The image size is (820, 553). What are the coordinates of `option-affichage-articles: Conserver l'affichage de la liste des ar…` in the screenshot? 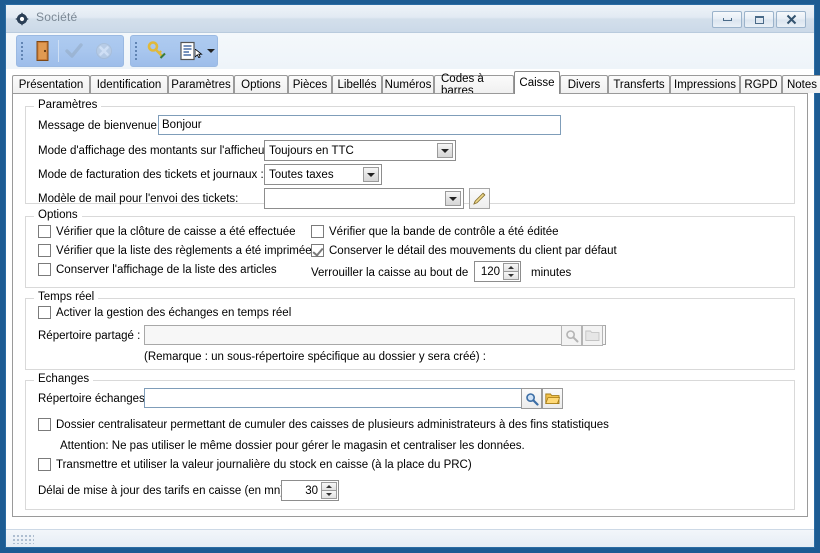 It's located at (157, 269).